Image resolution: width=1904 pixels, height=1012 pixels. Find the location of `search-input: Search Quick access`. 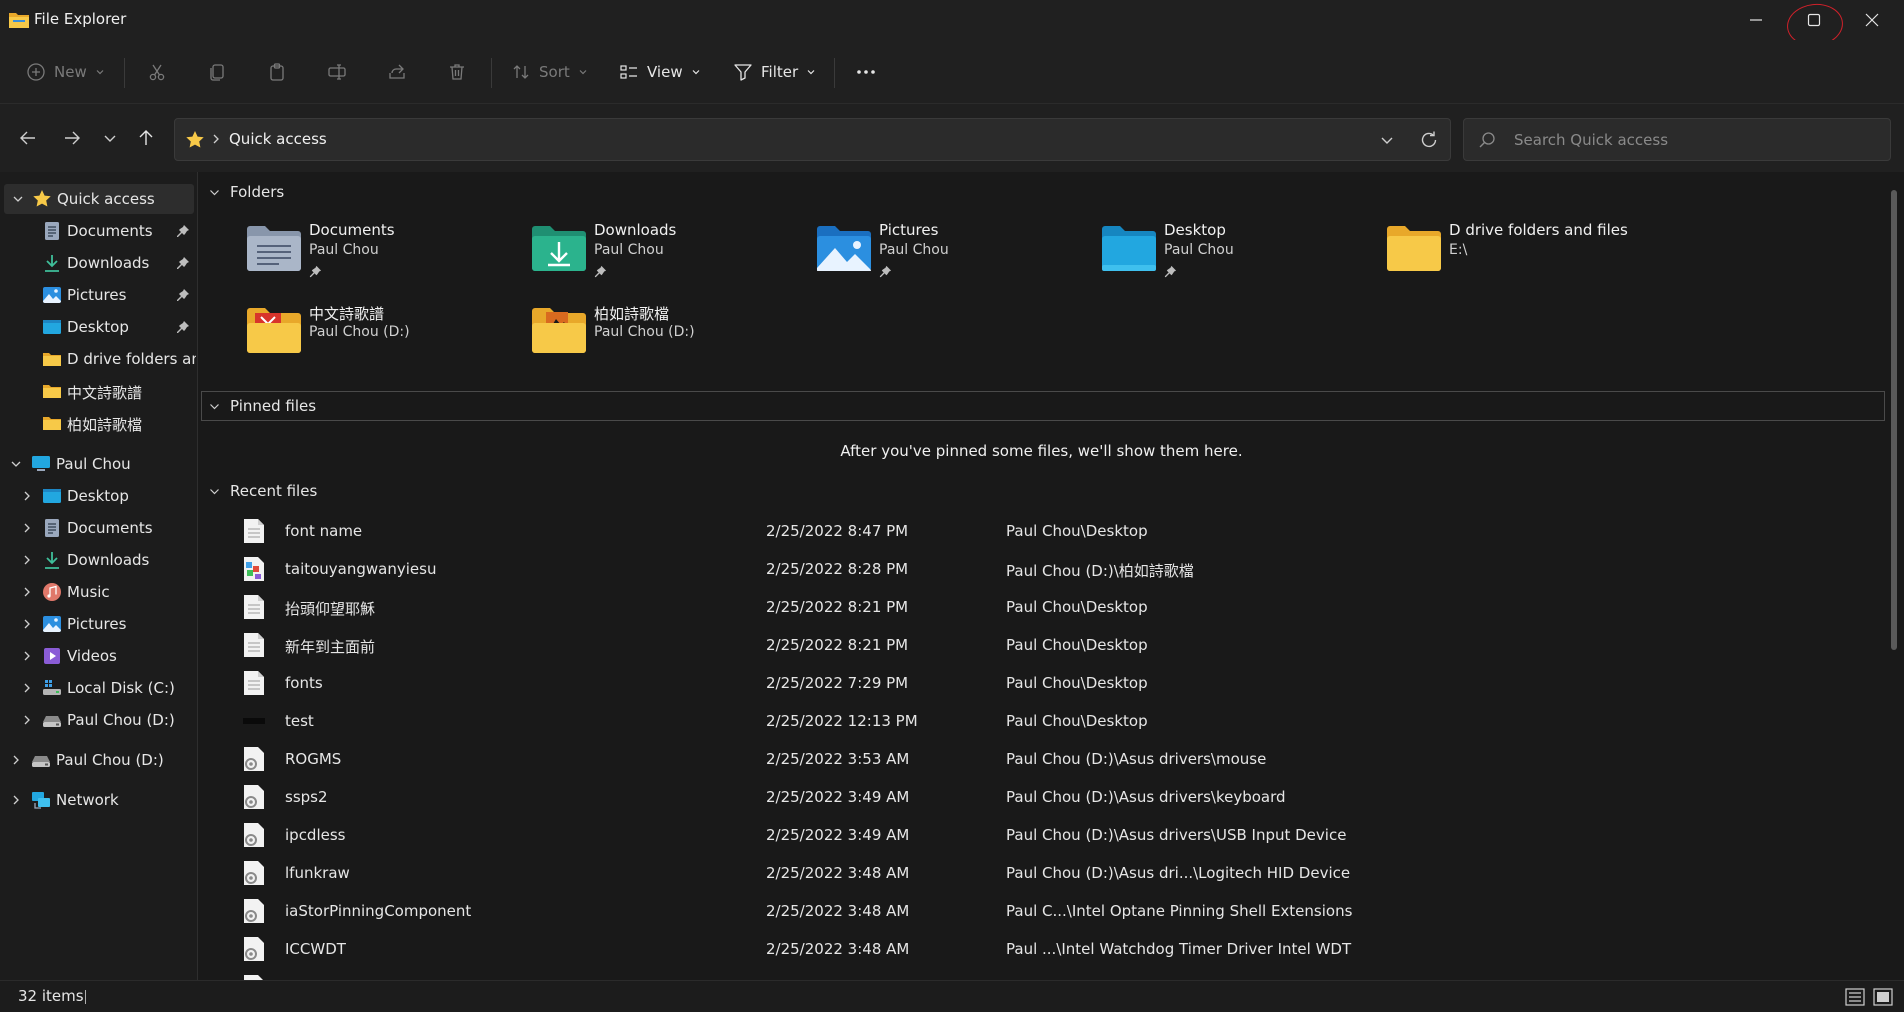

search-input: Search Quick access is located at coordinates (1677, 139).